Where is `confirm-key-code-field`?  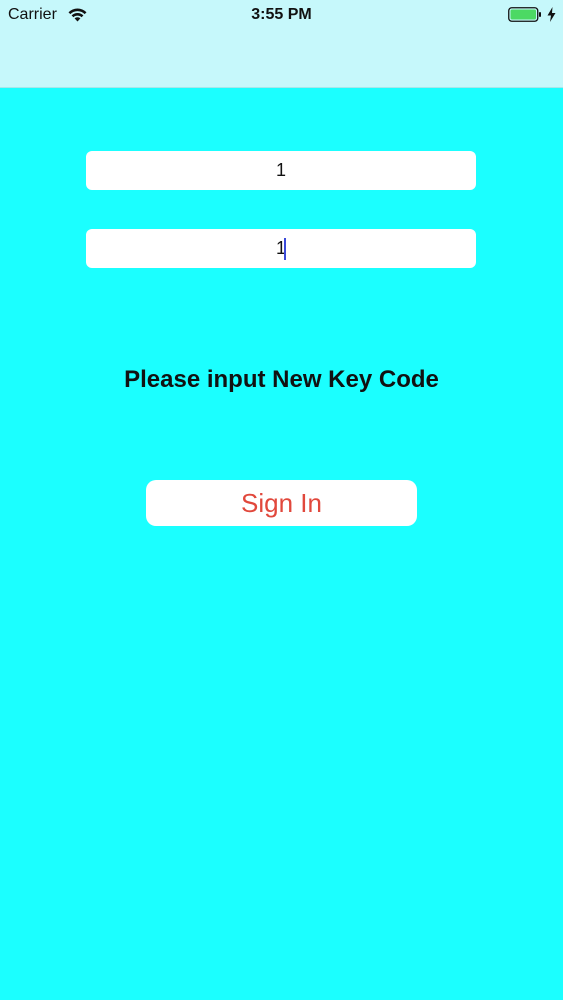 confirm-key-code-field is located at coordinates (281, 248).